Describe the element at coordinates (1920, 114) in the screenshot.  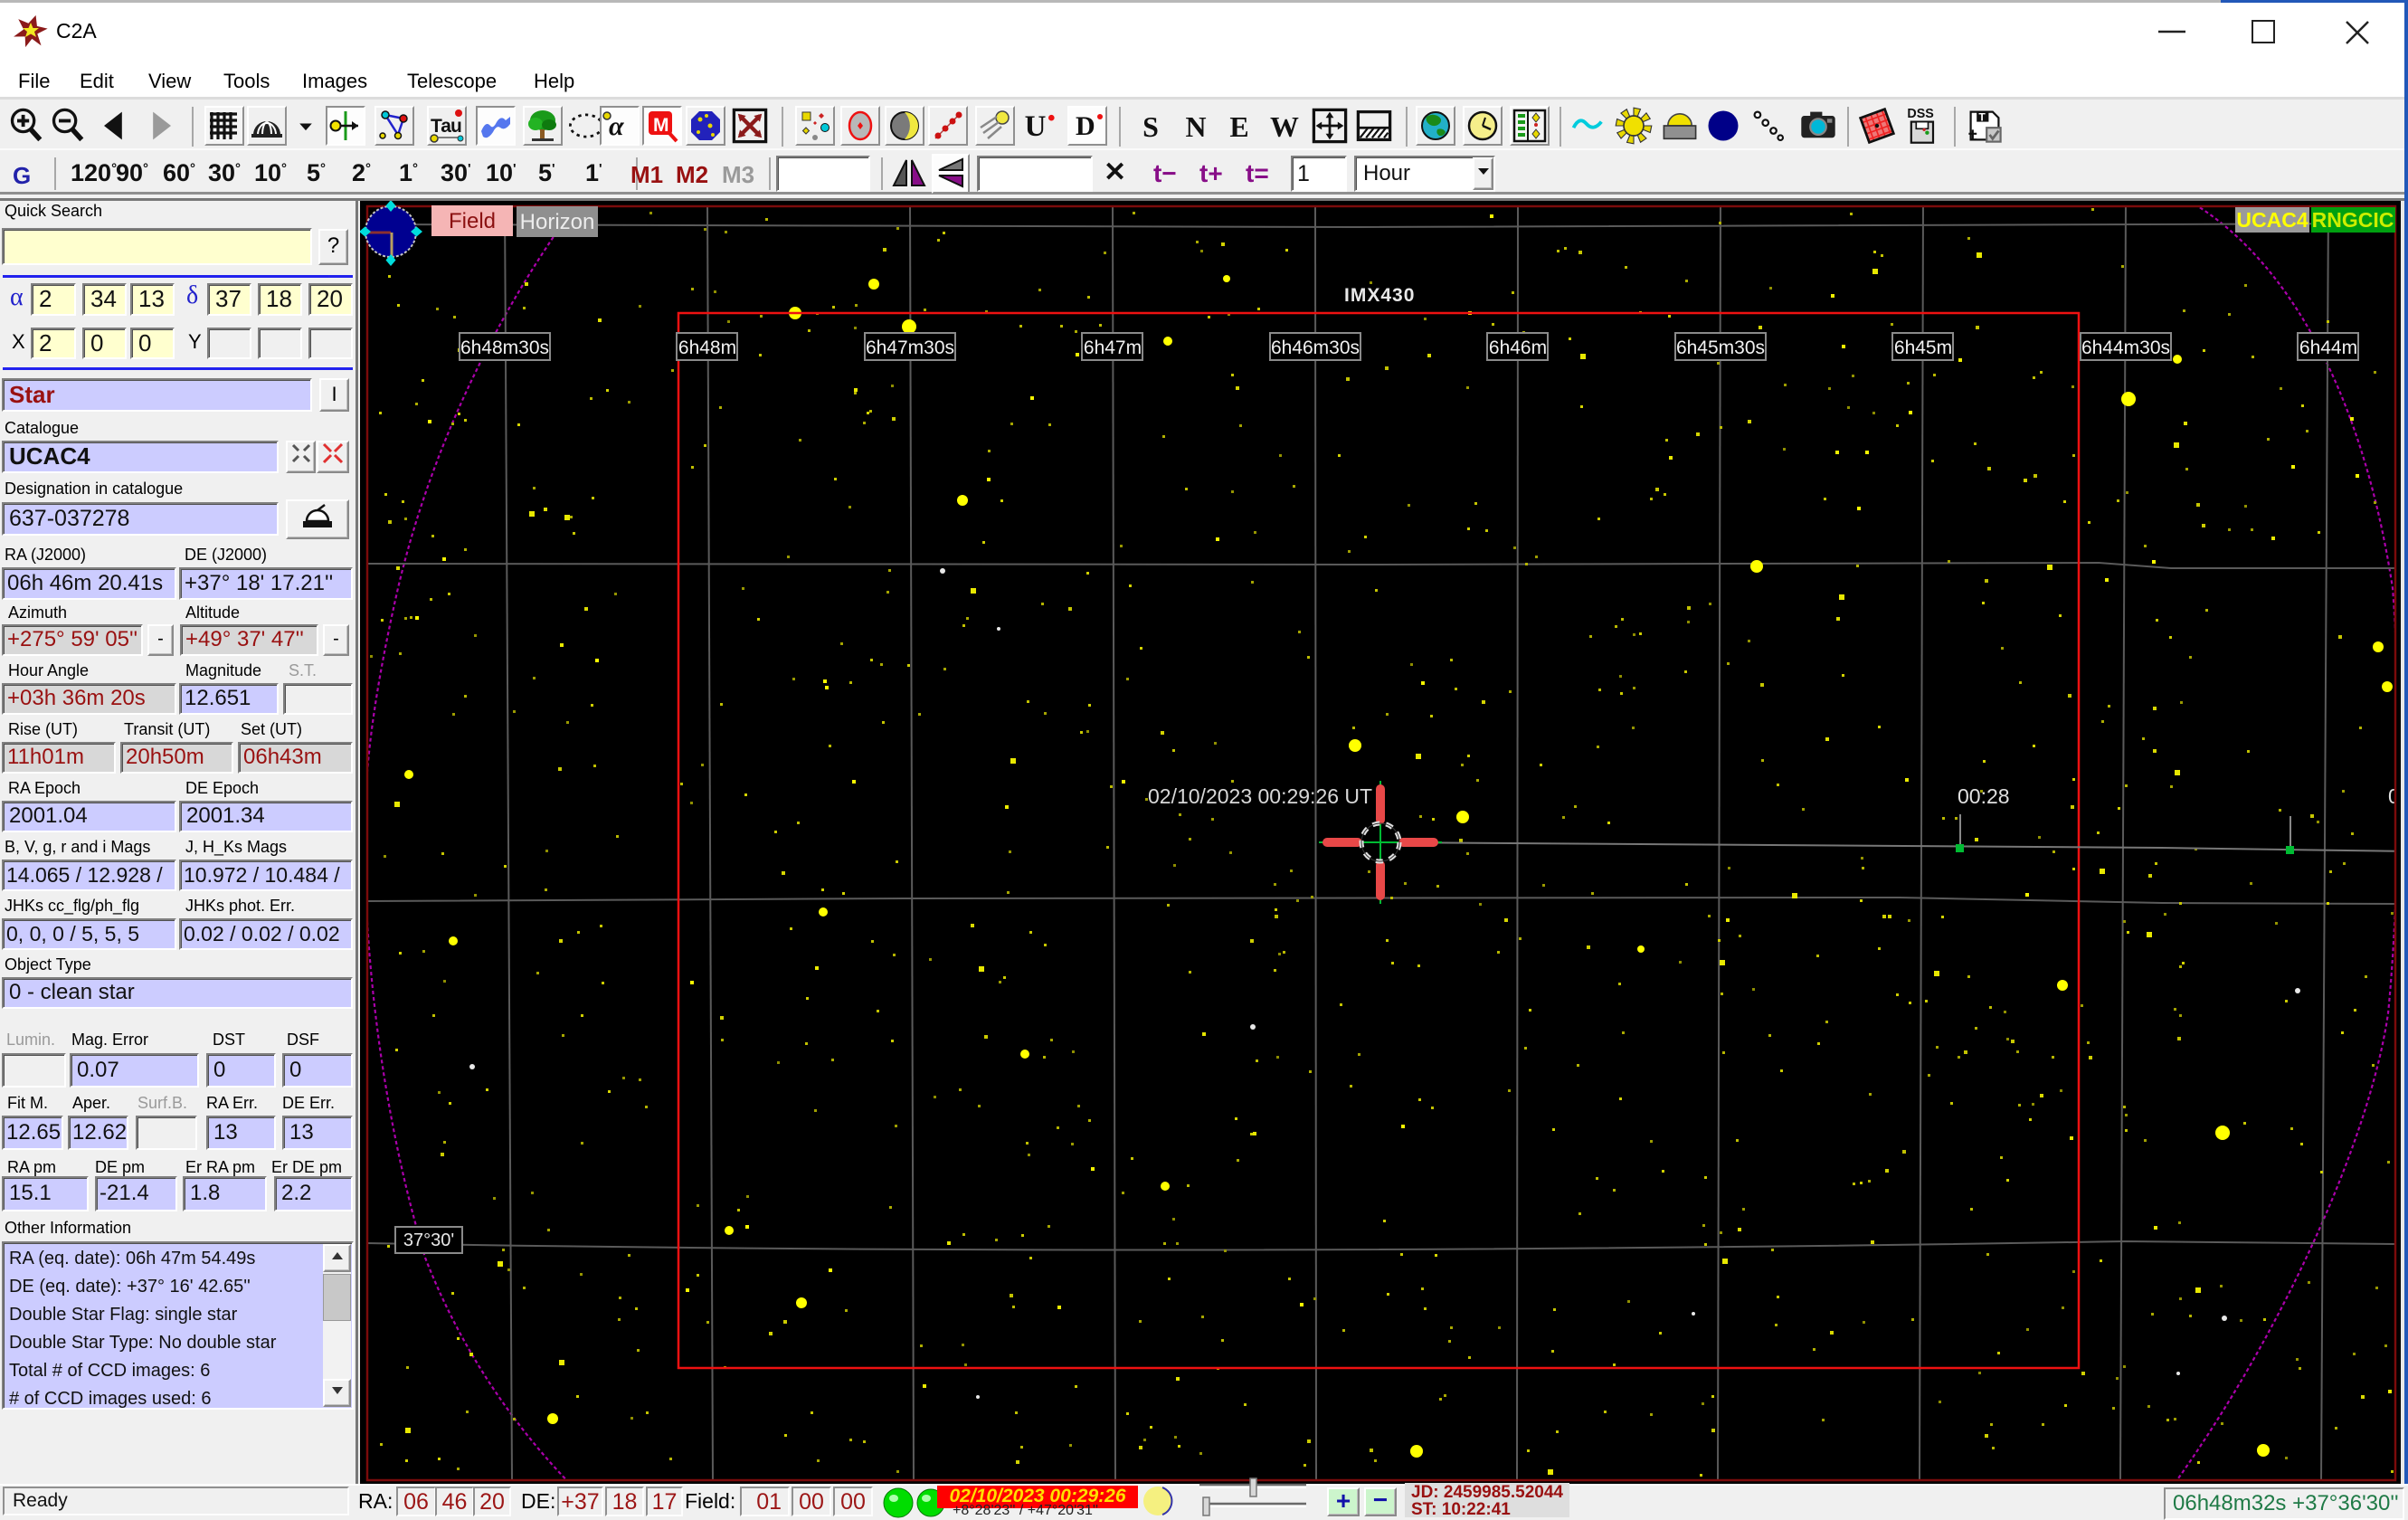
I see `svg-text: DSS` at that location.